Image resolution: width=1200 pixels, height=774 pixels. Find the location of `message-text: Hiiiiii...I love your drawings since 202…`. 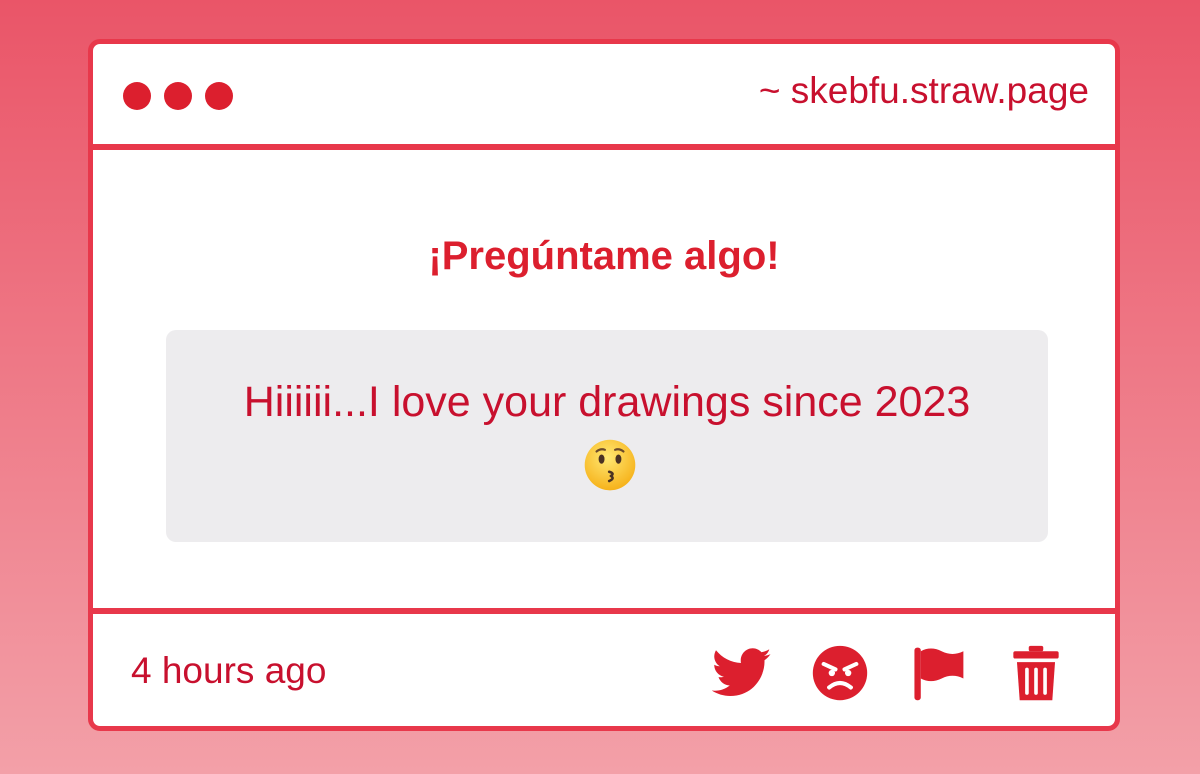

message-text: Hiiiiii...I love your drawings since 202… is located at coordinates (607, 436).